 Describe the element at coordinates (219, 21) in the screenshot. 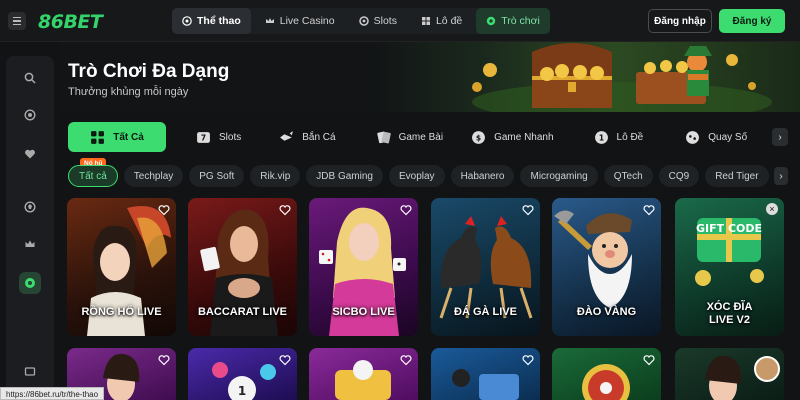

I see `nav-sports-label: Thể thao` at that location.